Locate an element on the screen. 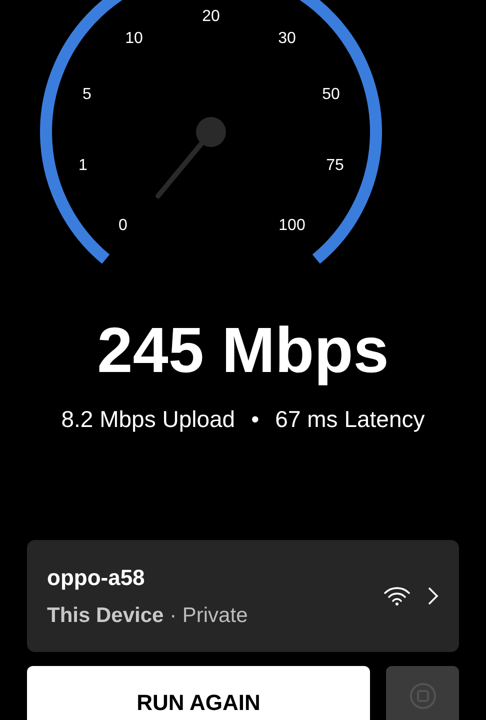 This screenshot has width=486, height=720. scale-label: 1 is located at coordinates (83, 165).